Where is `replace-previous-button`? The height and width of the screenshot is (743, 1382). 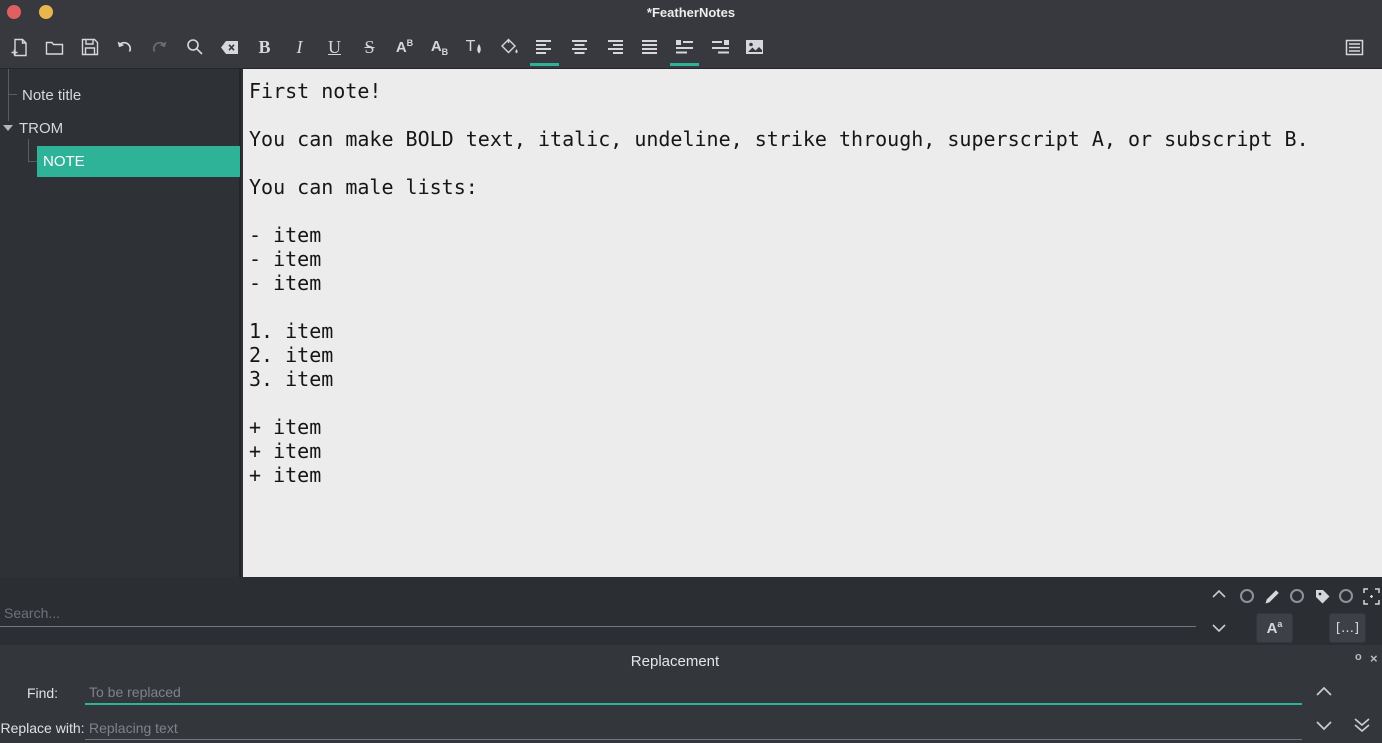
replace-previous-button is located at coordinates (1324, 692).